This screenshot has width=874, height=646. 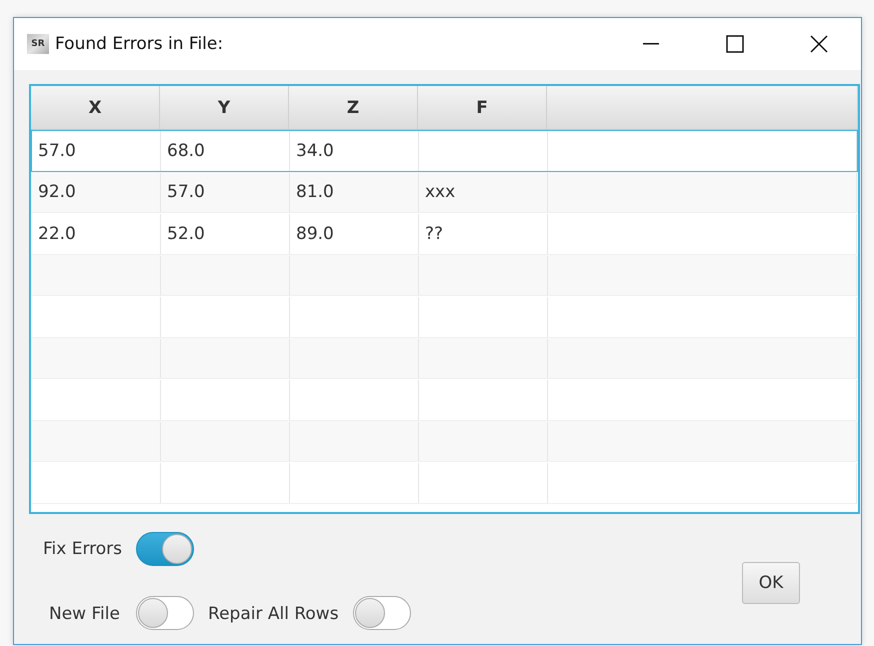 What do you see at coordinates (96, 234) in the screenshot?
I see `table-cell: 22.0` at bounding box center [96, 234].